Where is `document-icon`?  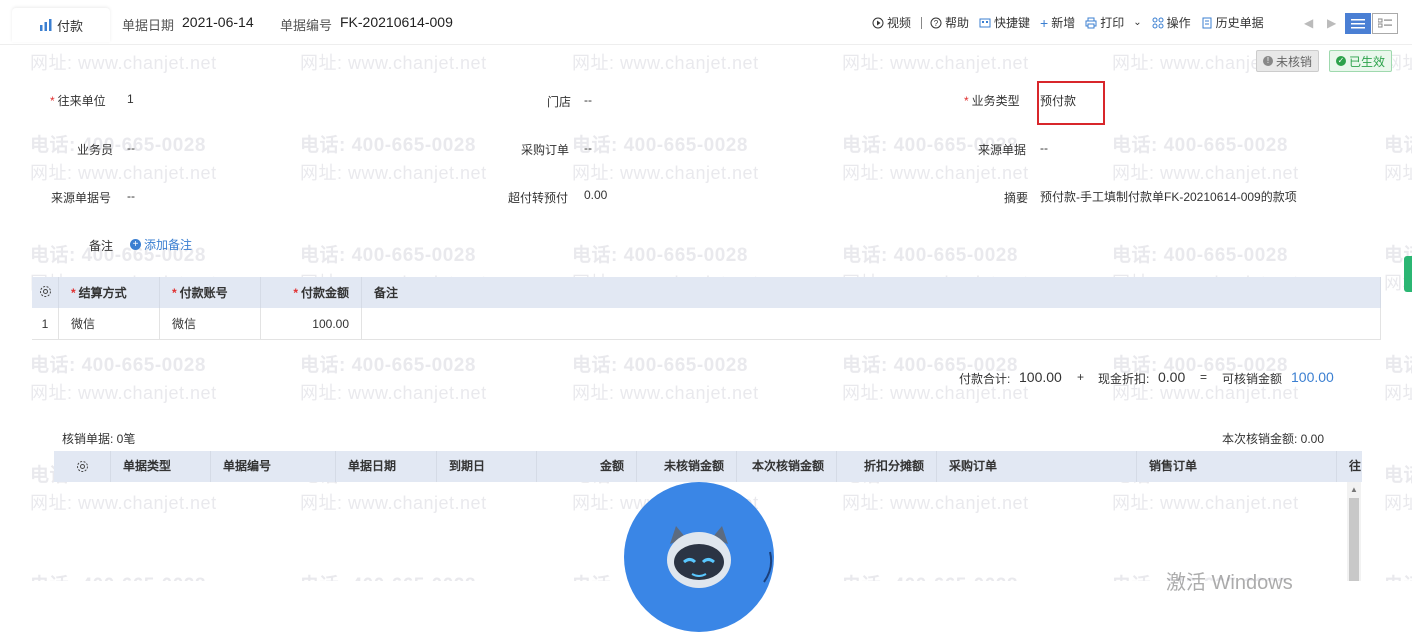 document-icon is located at coordinates (1207, 22).